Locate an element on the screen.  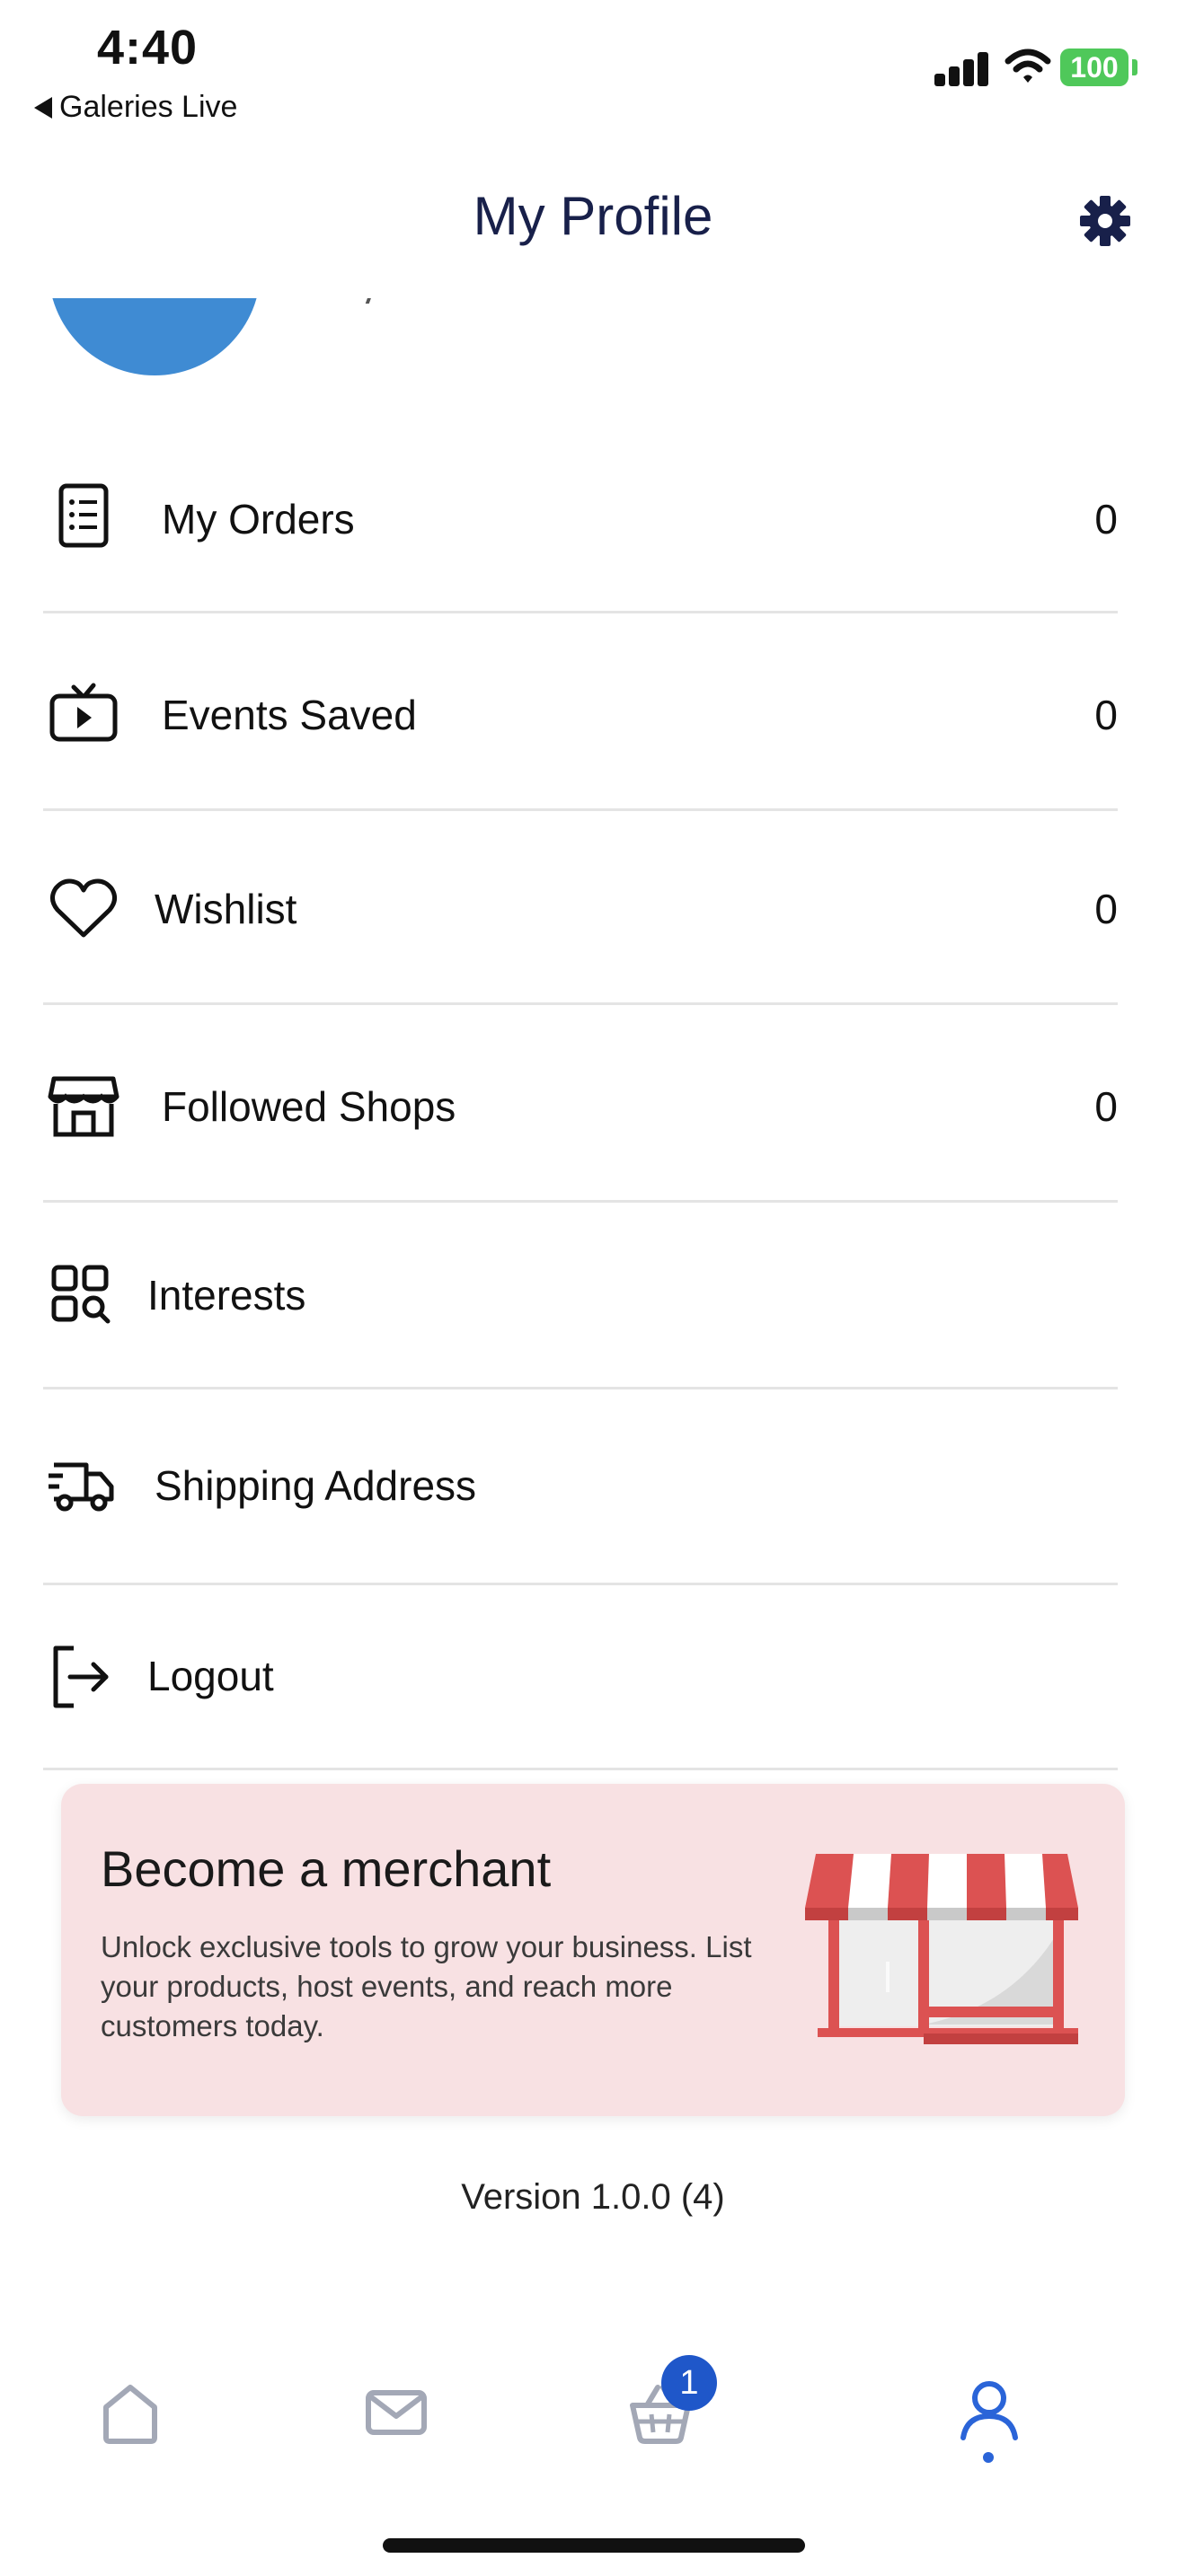
profile-header-clip is located at coordinates (593, 338).